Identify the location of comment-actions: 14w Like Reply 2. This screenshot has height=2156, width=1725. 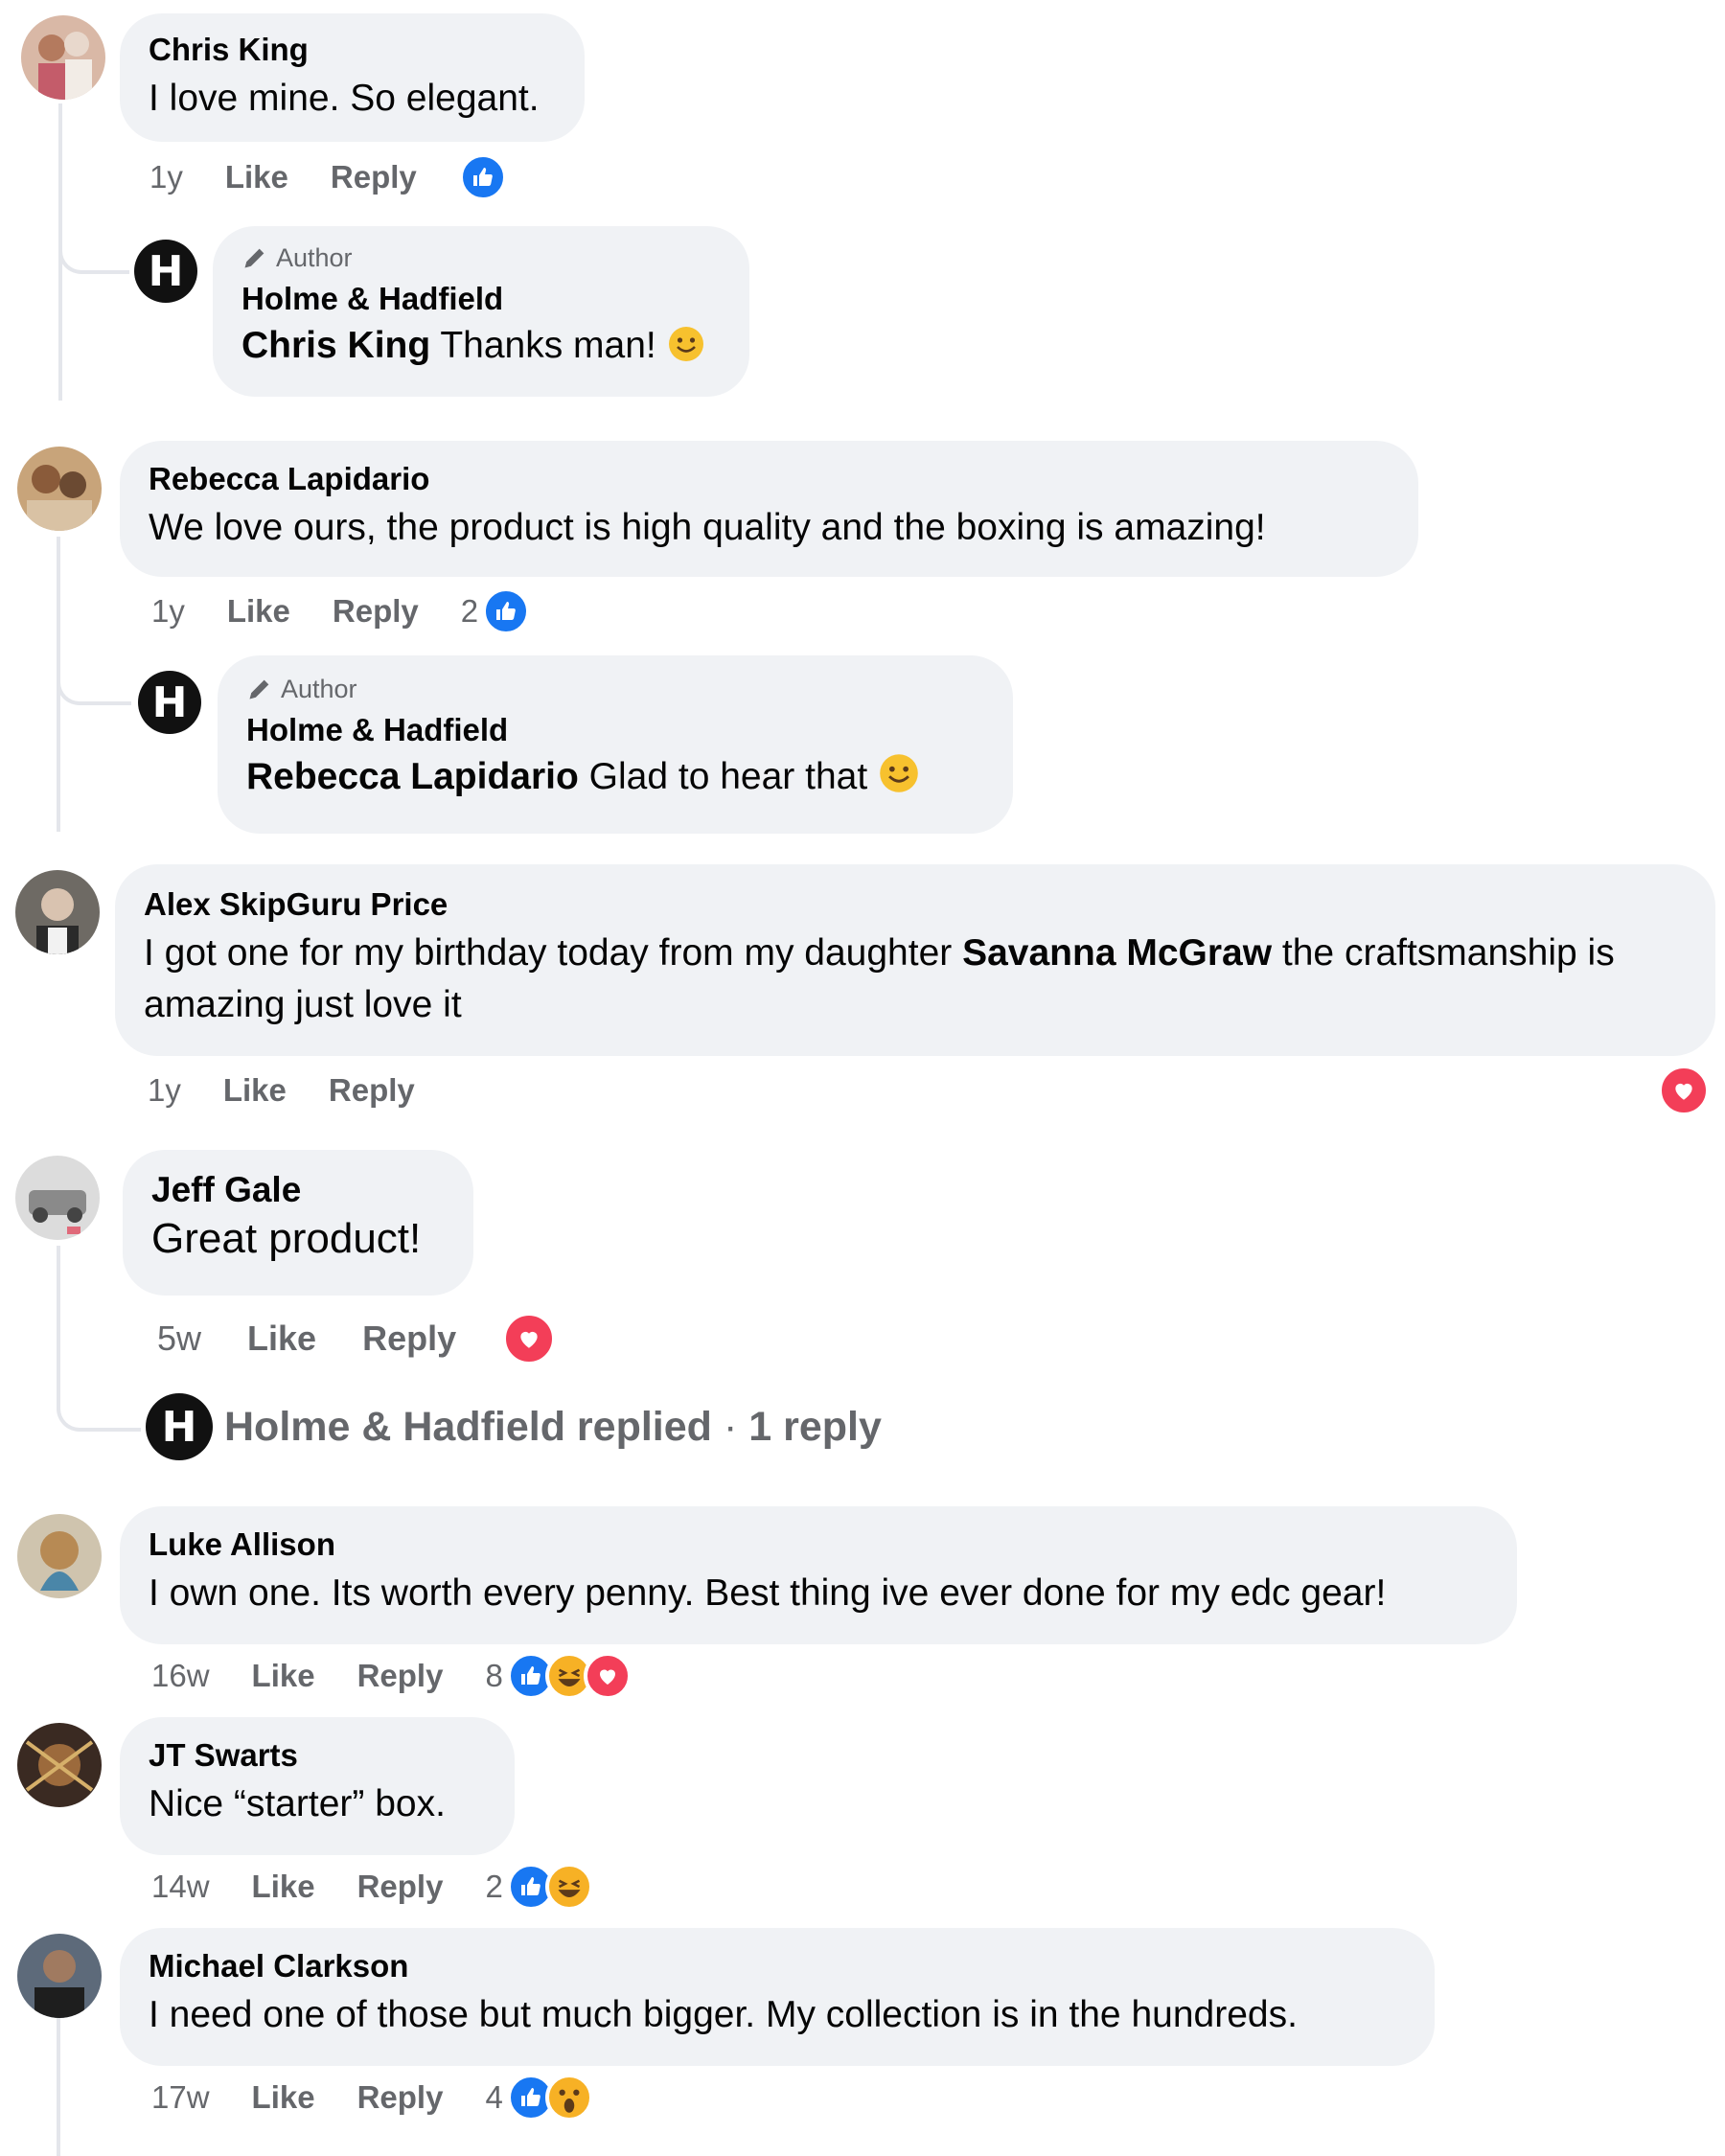
(372, 1887).